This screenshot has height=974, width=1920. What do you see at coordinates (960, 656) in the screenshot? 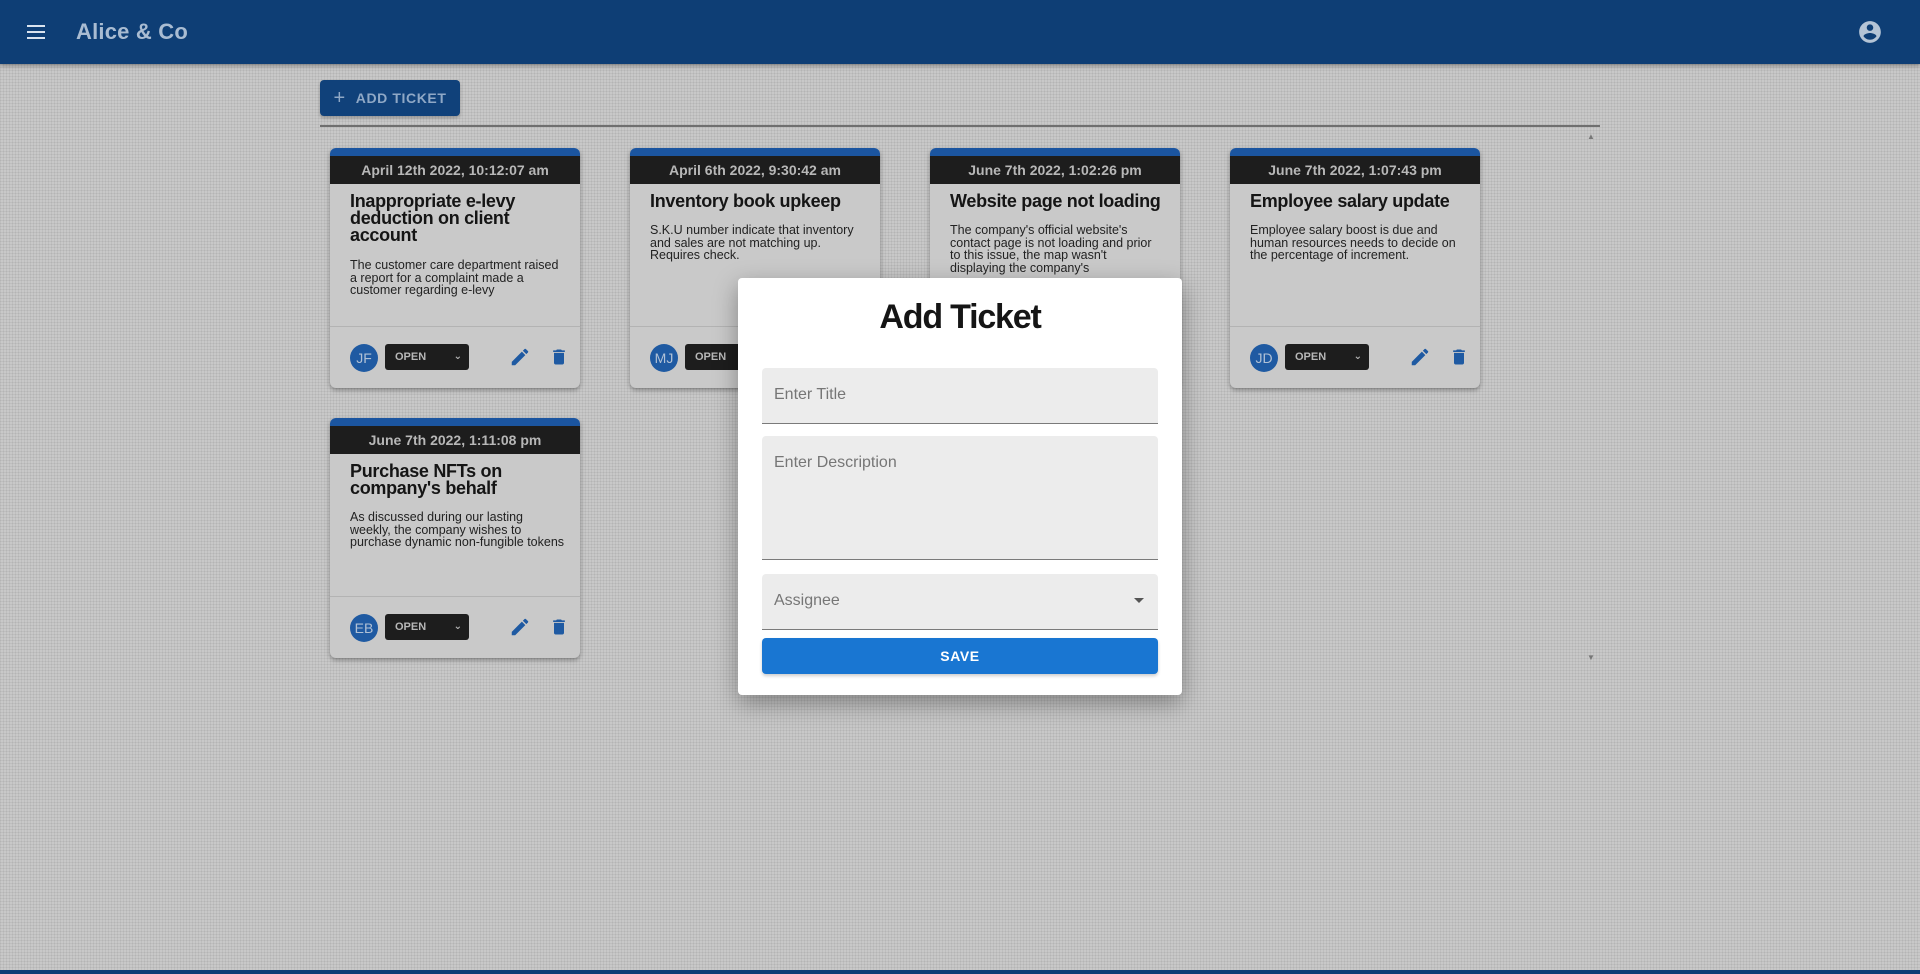
I see `save-button: SAVE` at bounding box center [960, 656].